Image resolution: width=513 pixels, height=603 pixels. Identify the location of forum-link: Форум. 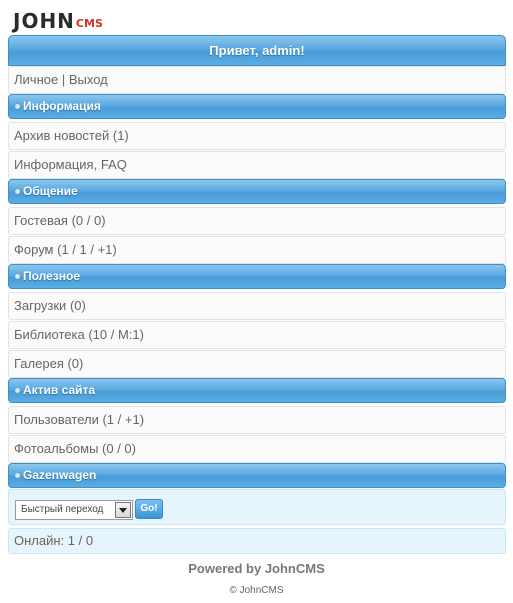
(35, 249).